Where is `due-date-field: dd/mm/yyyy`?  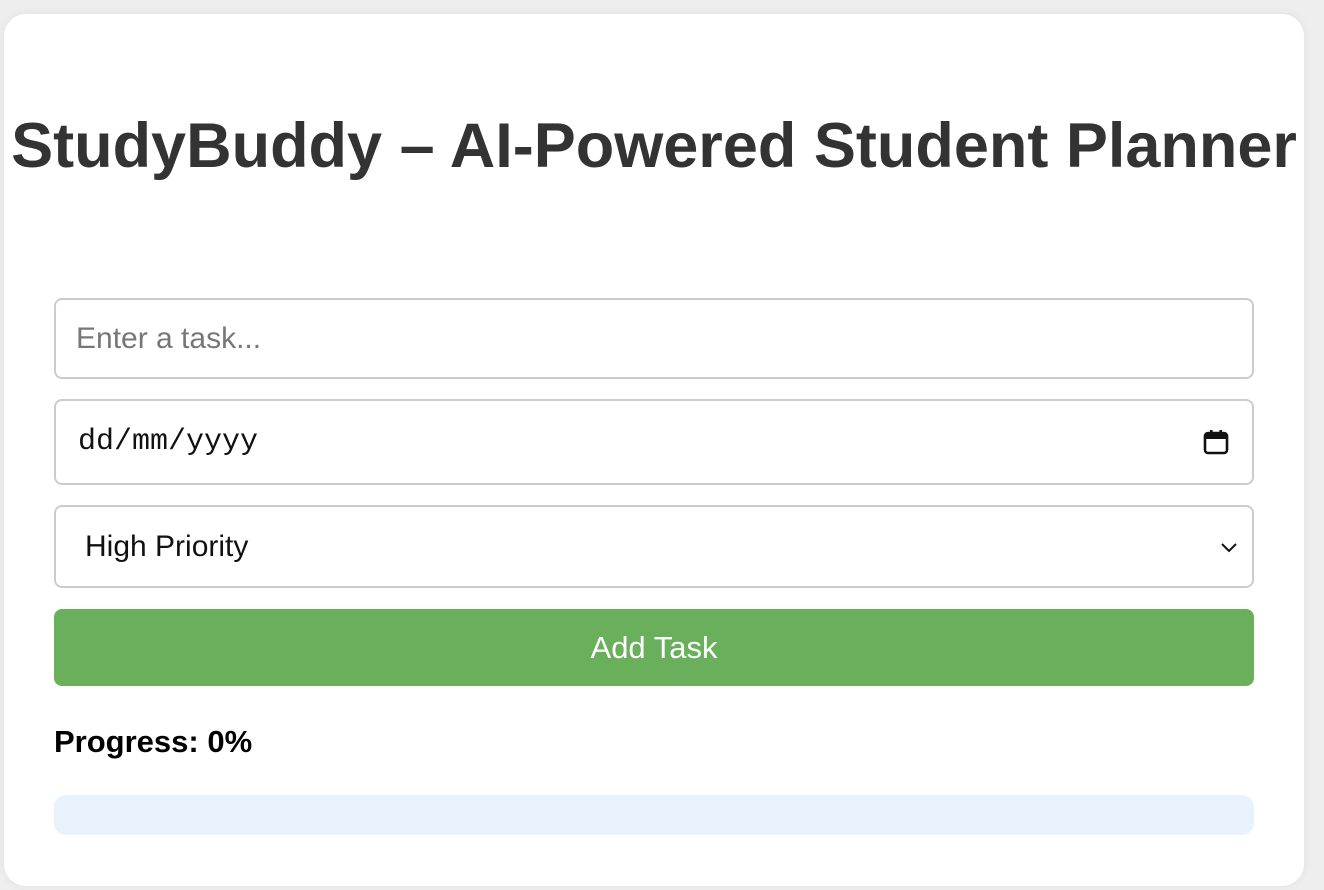 due-date-field: dd/mm/yyyy is located at coordinates (654, 442).